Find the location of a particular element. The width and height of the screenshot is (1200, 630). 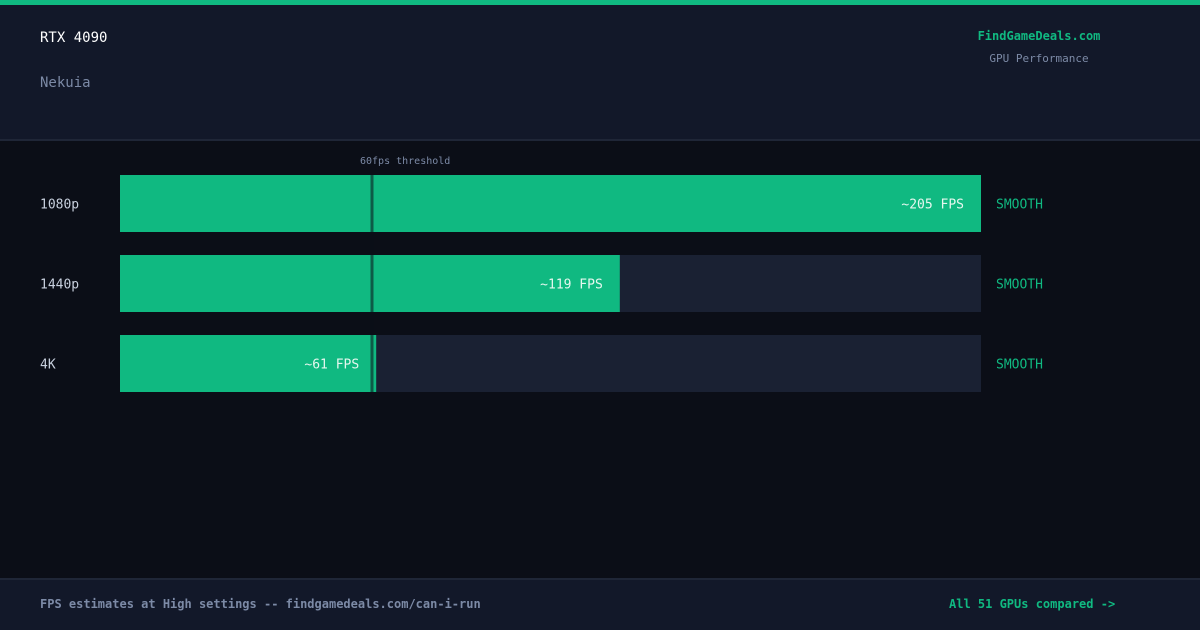

all-gpus-link: All 51 GPUs compared -> is located at coordinates (1032, 604).